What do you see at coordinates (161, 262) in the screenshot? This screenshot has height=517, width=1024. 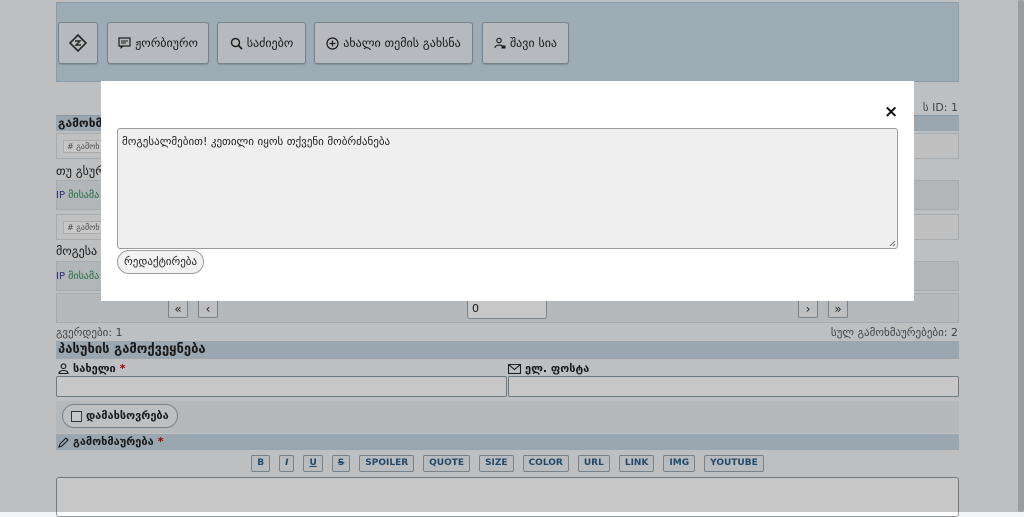 I see `edit-button: რედაქტირება` at bounding box center [161, 262].